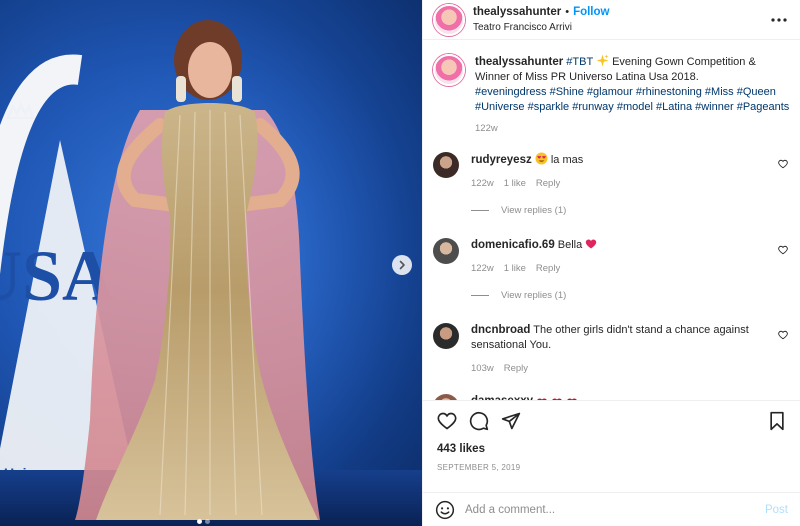 This screenshot has height=526, width=800. I want to click on next-slide-button, so click(402, 265).